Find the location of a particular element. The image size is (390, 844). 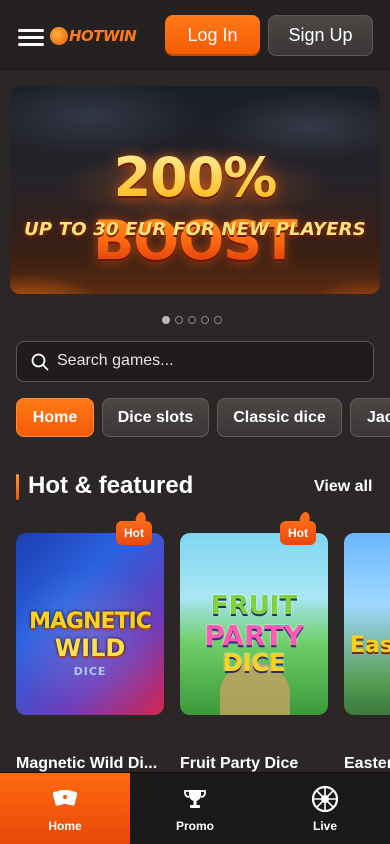

category-tabs: Home Dice slots Classic dice Jac is located at coordinates (203, 418).